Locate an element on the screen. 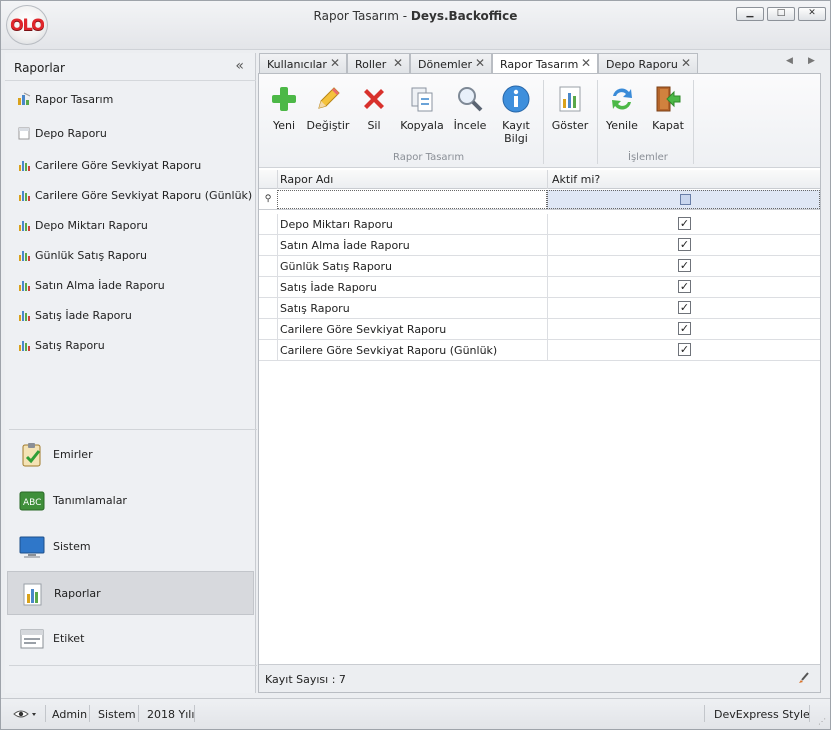 The width and height of the screenshot is (831, 730). nav-item-label: Carilere Göre Sevkiyat Raporu is located at coordinates (118, 165).